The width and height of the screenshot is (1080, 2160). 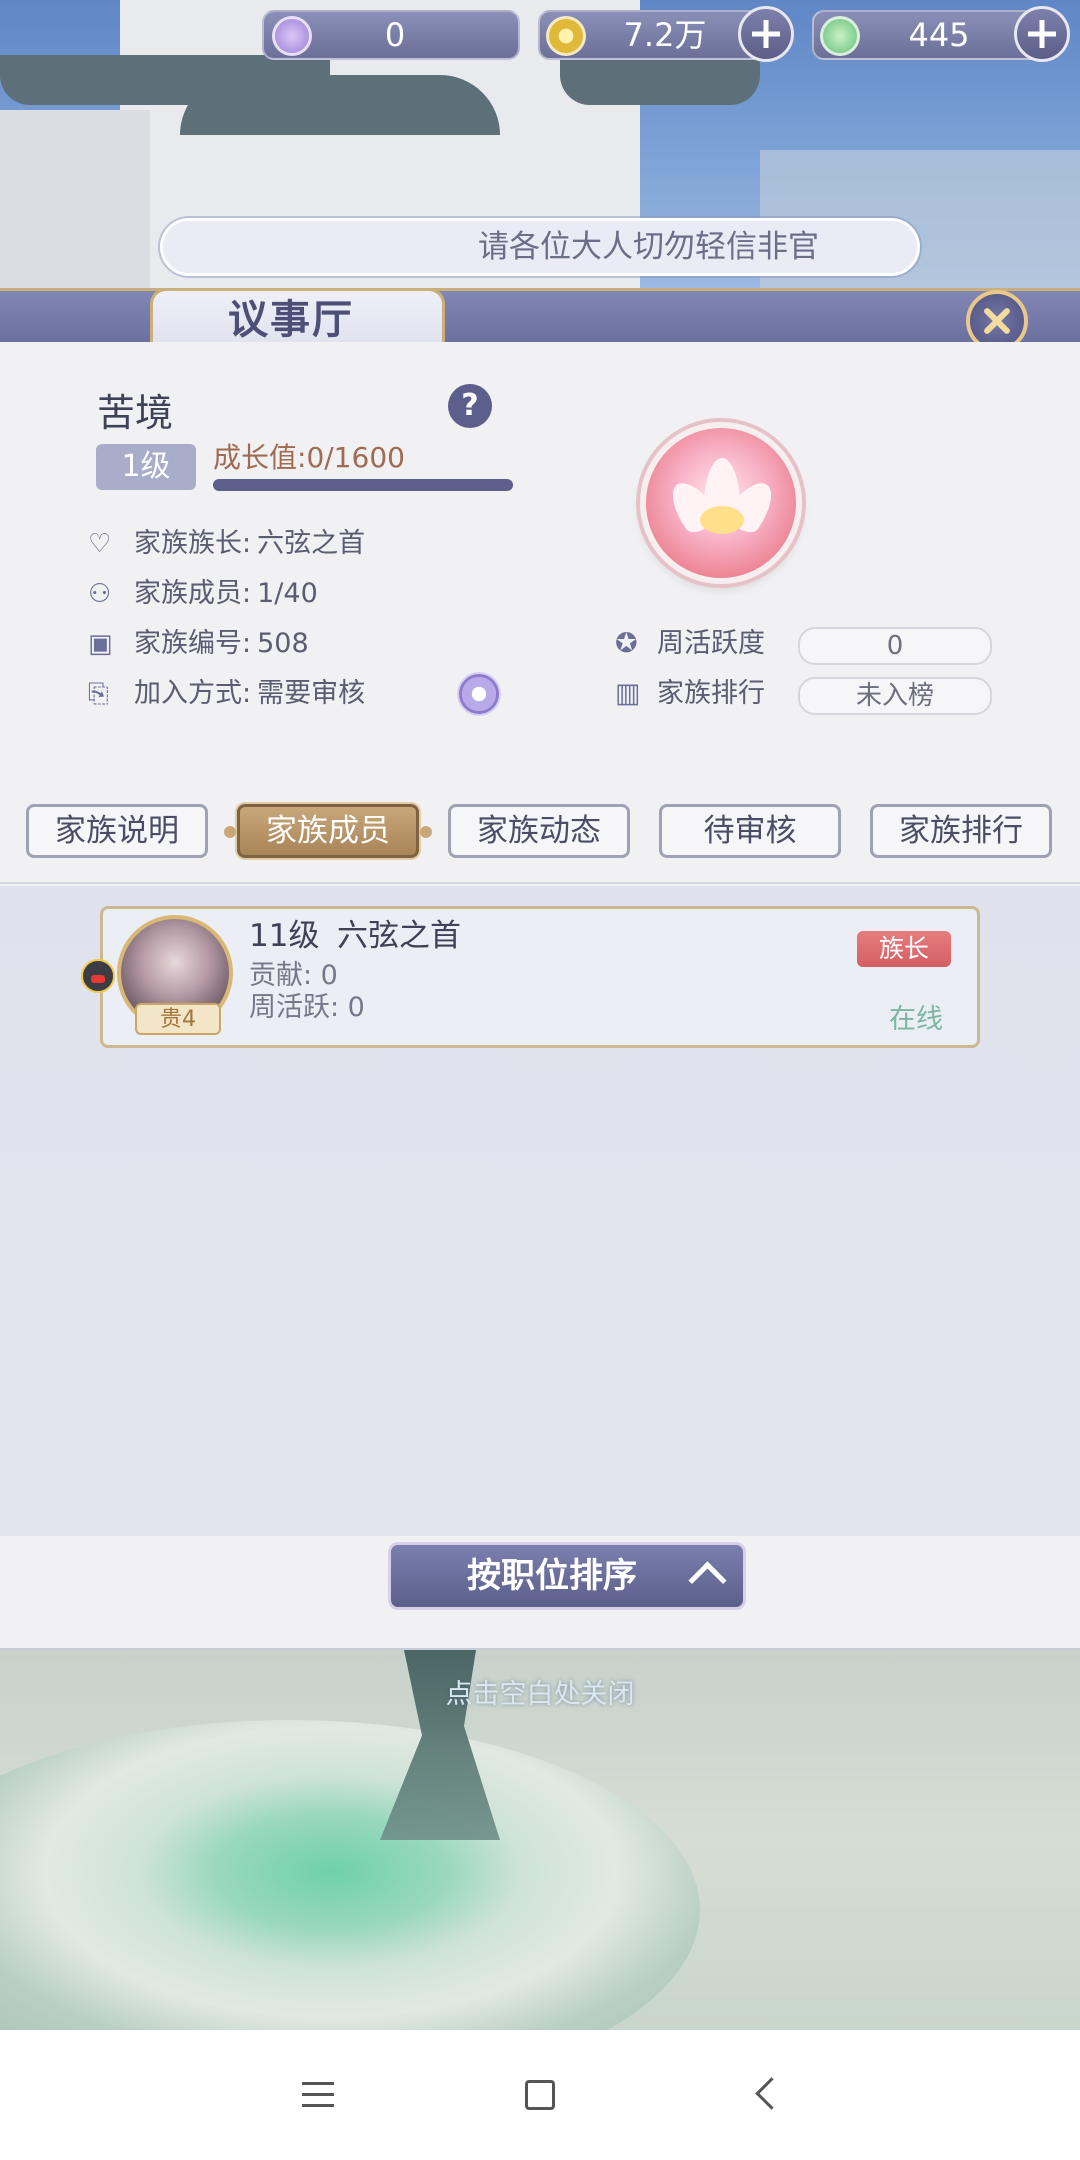 I want to click on member-level: 11级, so click(x=284, y=936).